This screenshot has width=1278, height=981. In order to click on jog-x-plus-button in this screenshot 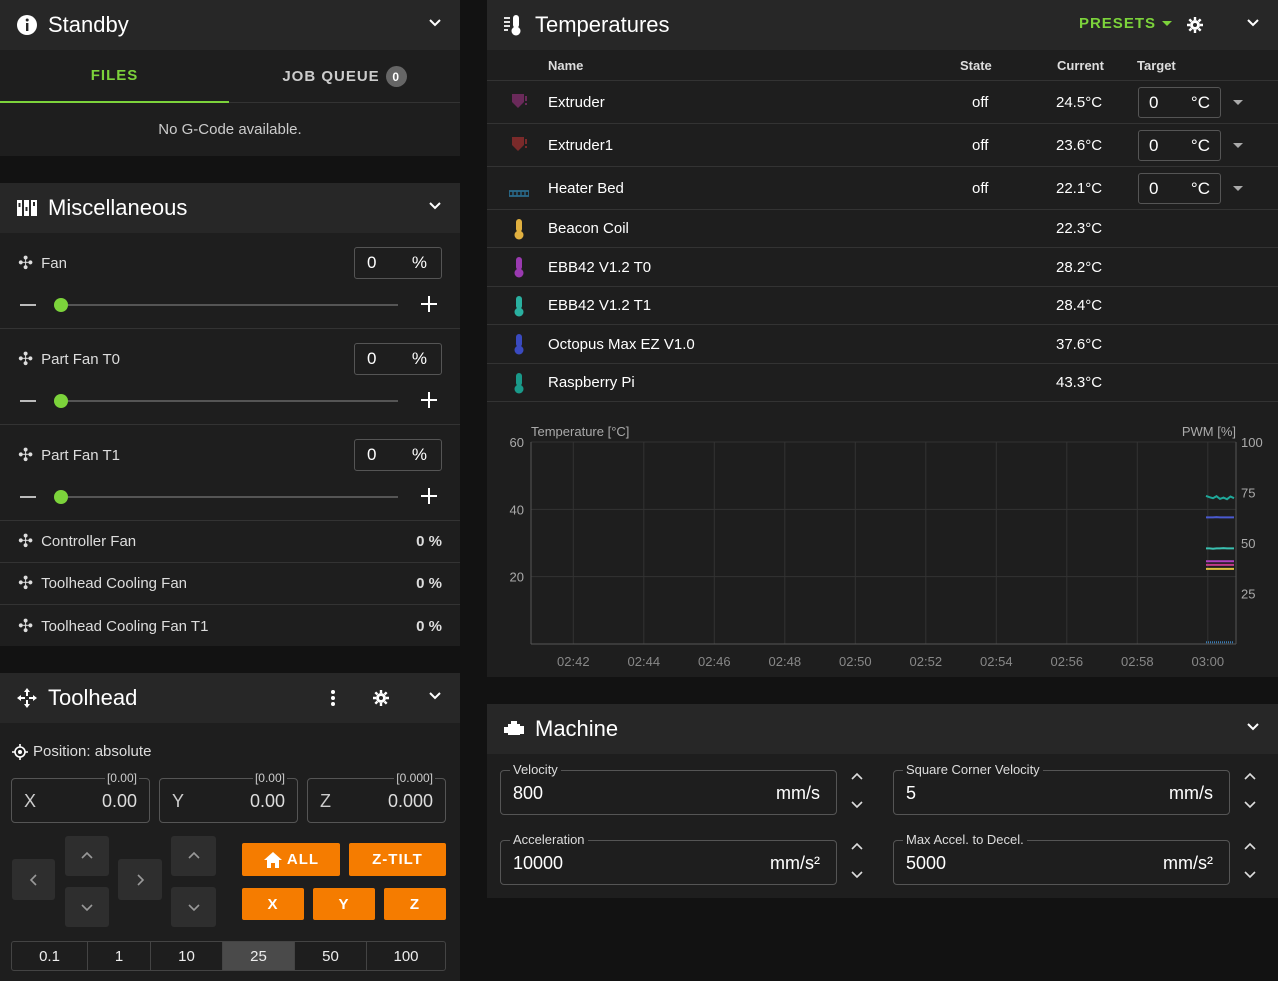, I will do `click(140, 879)`.